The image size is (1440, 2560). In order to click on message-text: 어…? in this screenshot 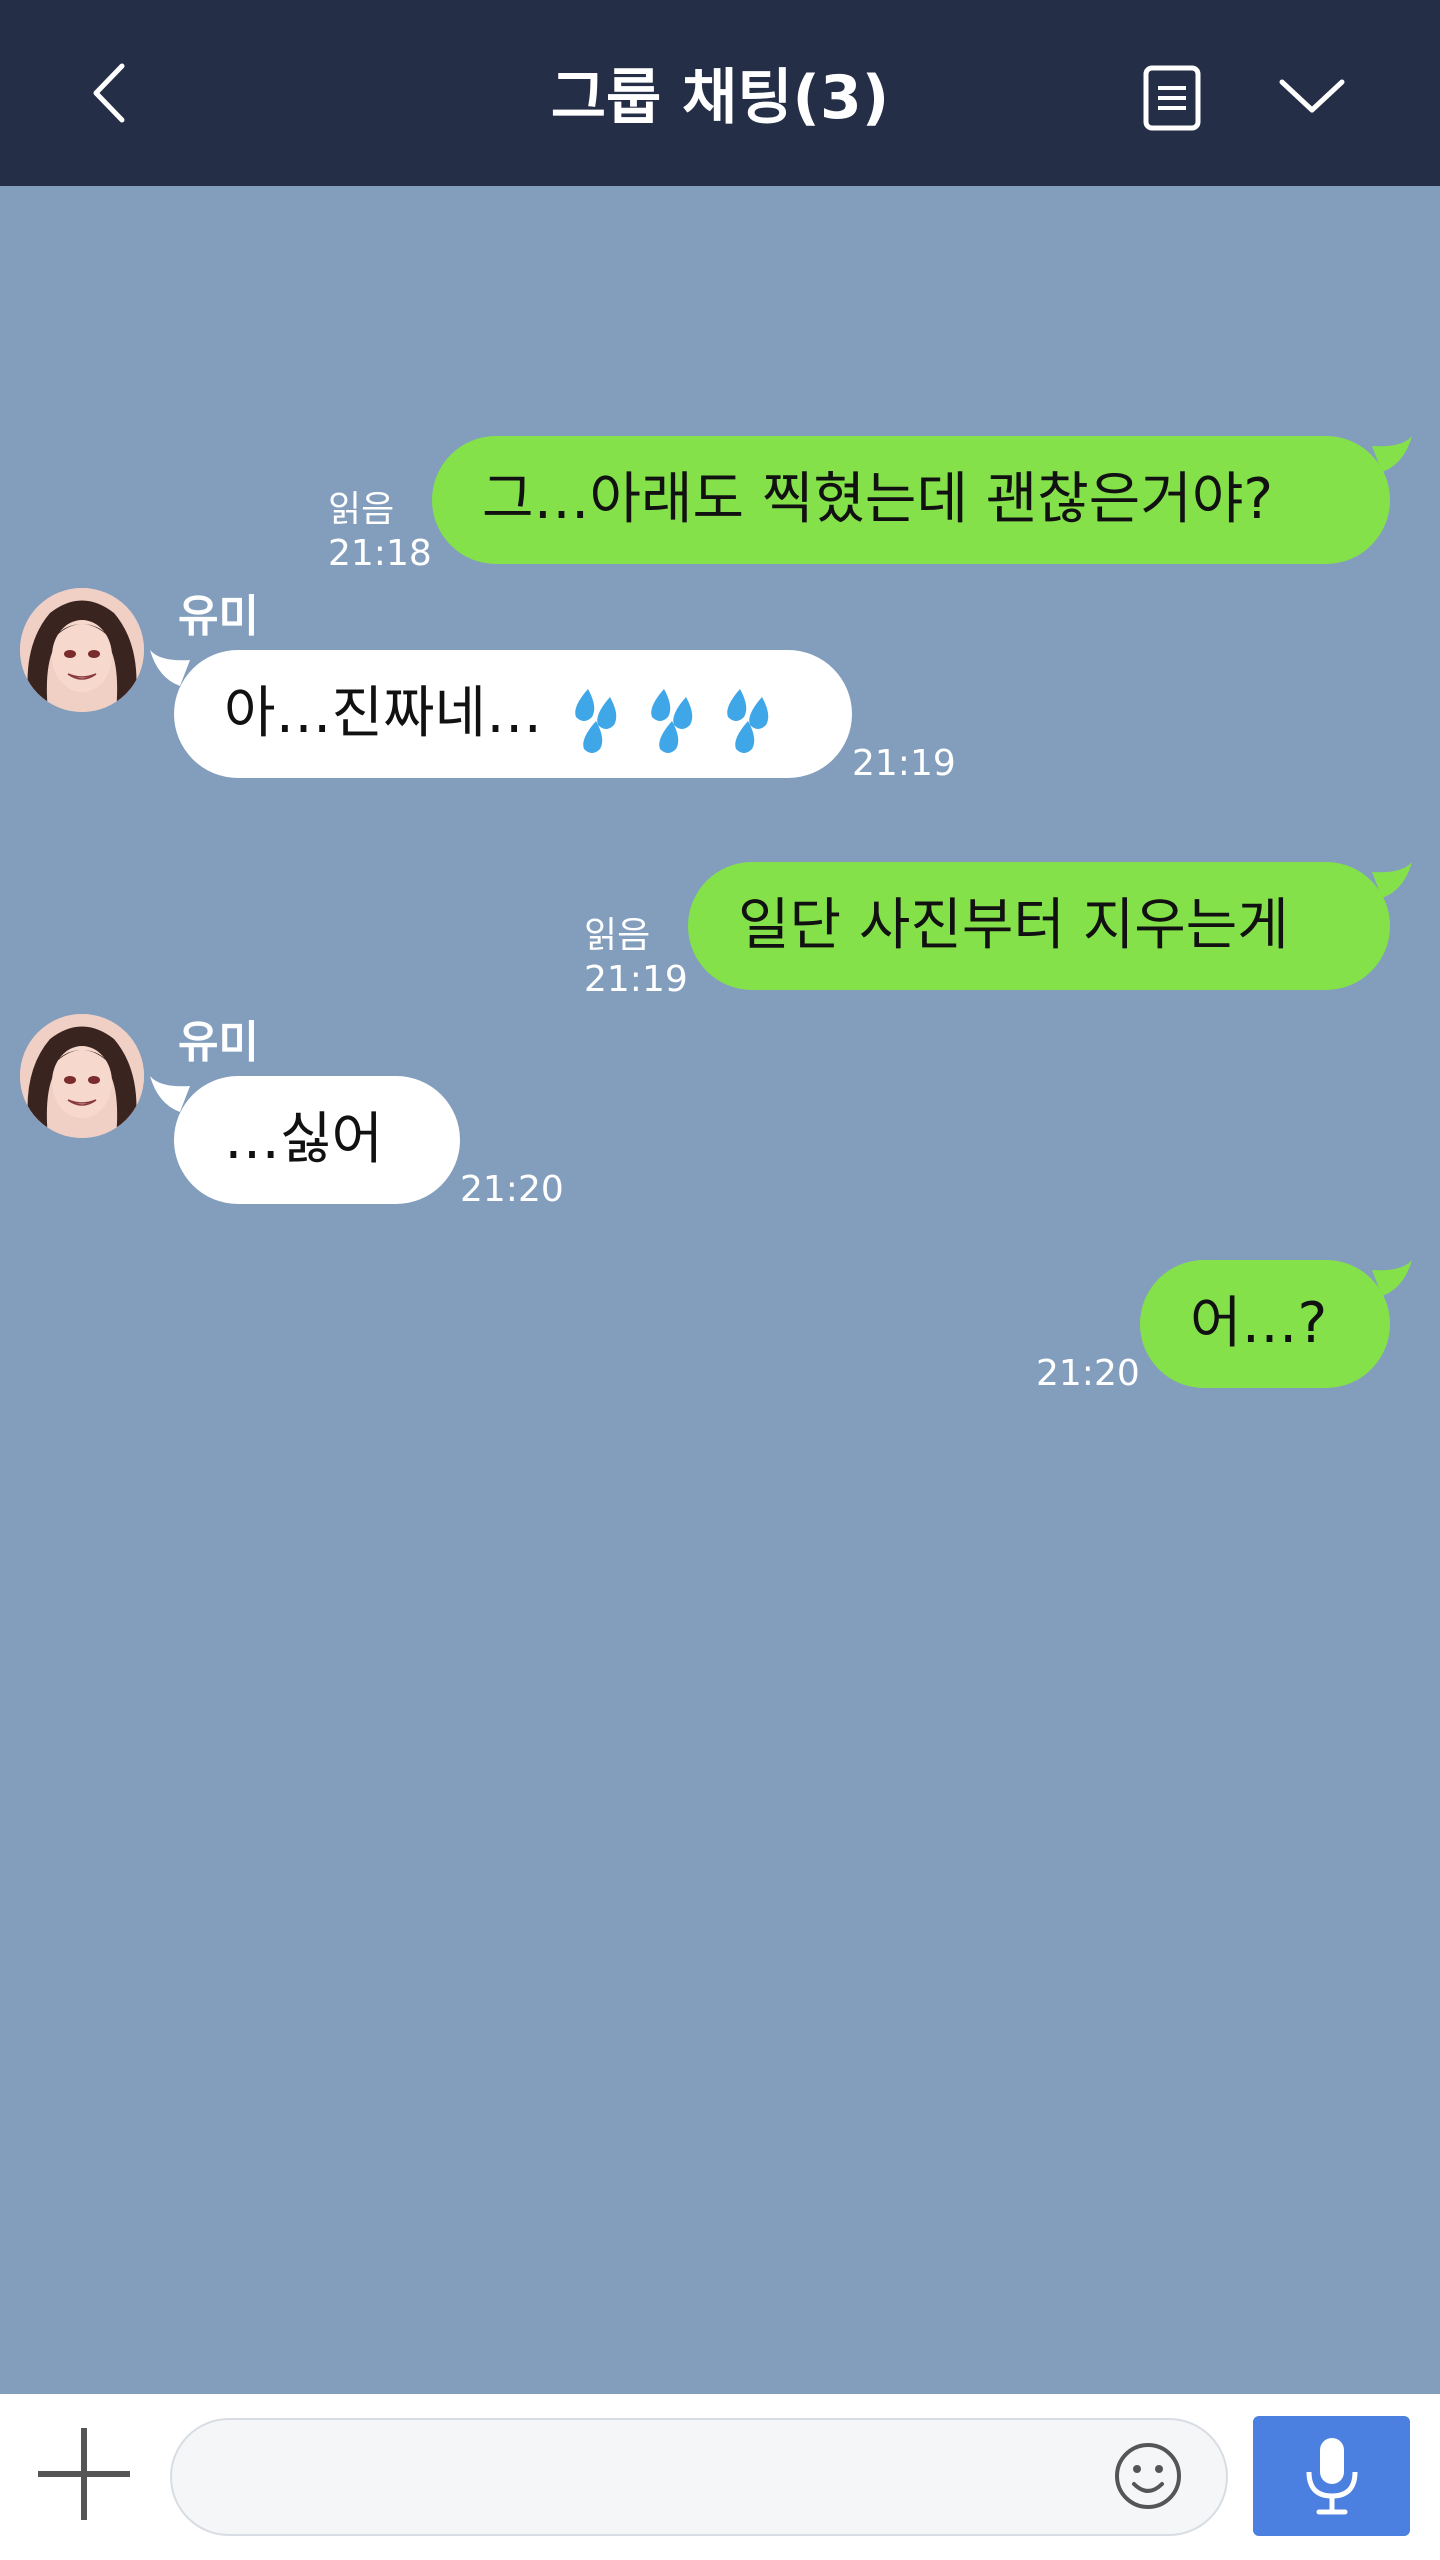, I will do `click(1259, 1323)`.